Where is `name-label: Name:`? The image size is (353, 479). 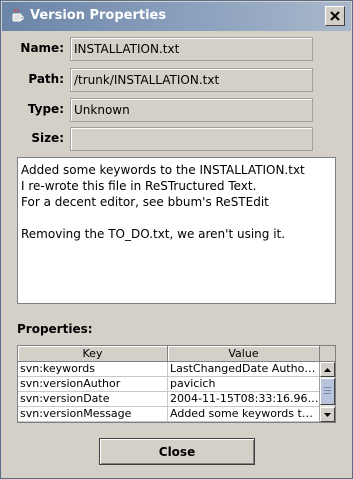 name-label: Name: is located at coordinates (42, 48).